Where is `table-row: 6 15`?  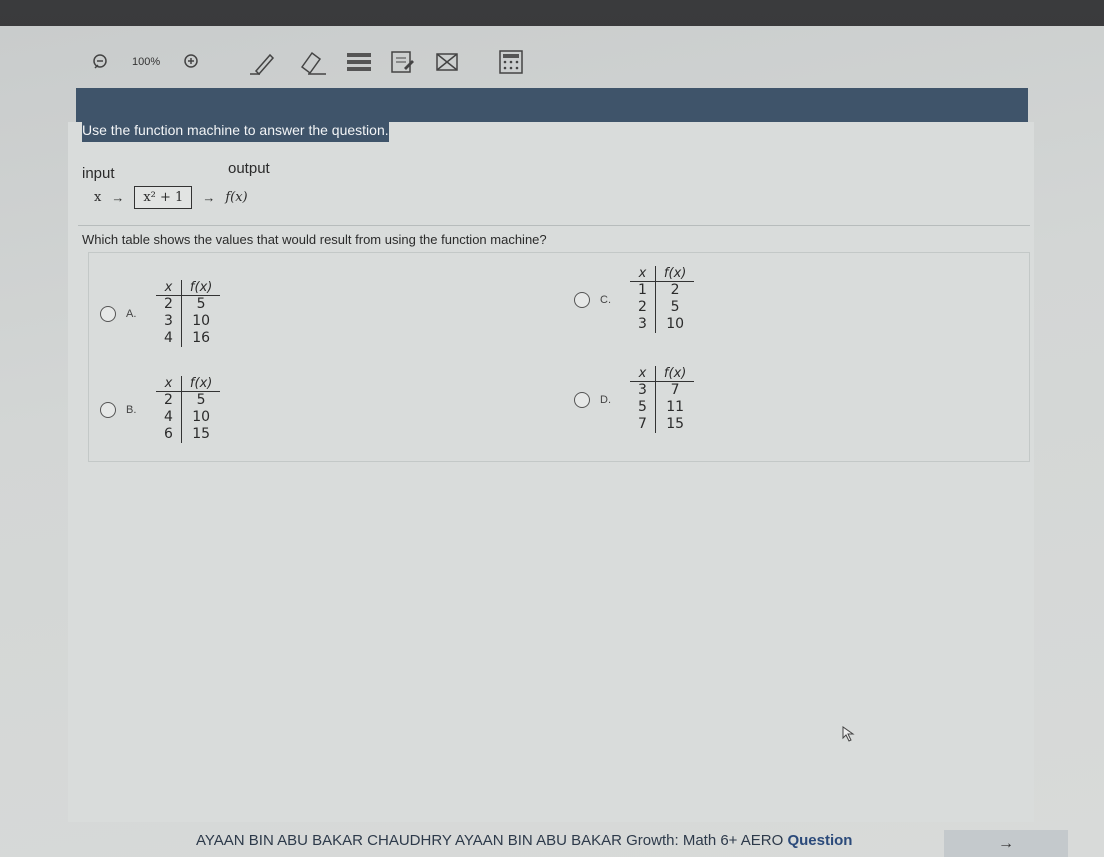
table-row: 6 15 is located at coordinates (188, 434).